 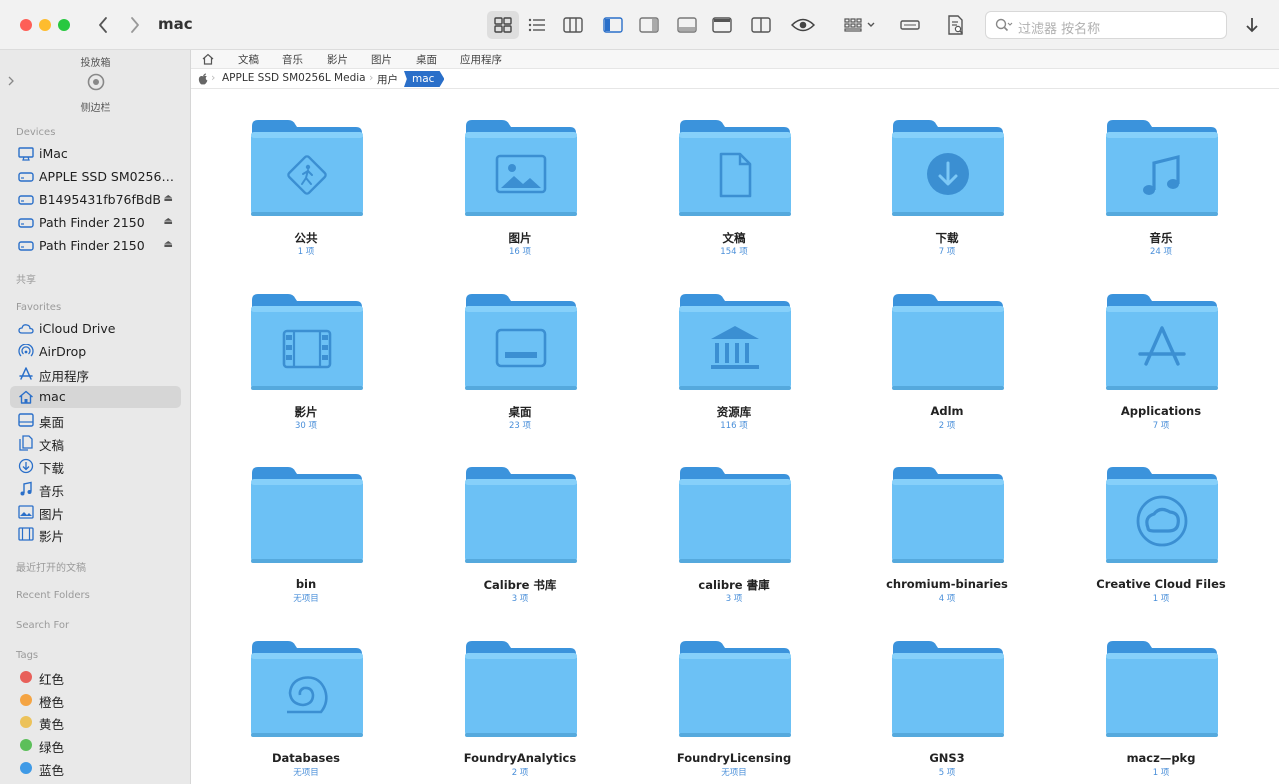 I want to click on path-crumb-disk: APPLE SSD SM0256L Media, so click(x=294, y=78).